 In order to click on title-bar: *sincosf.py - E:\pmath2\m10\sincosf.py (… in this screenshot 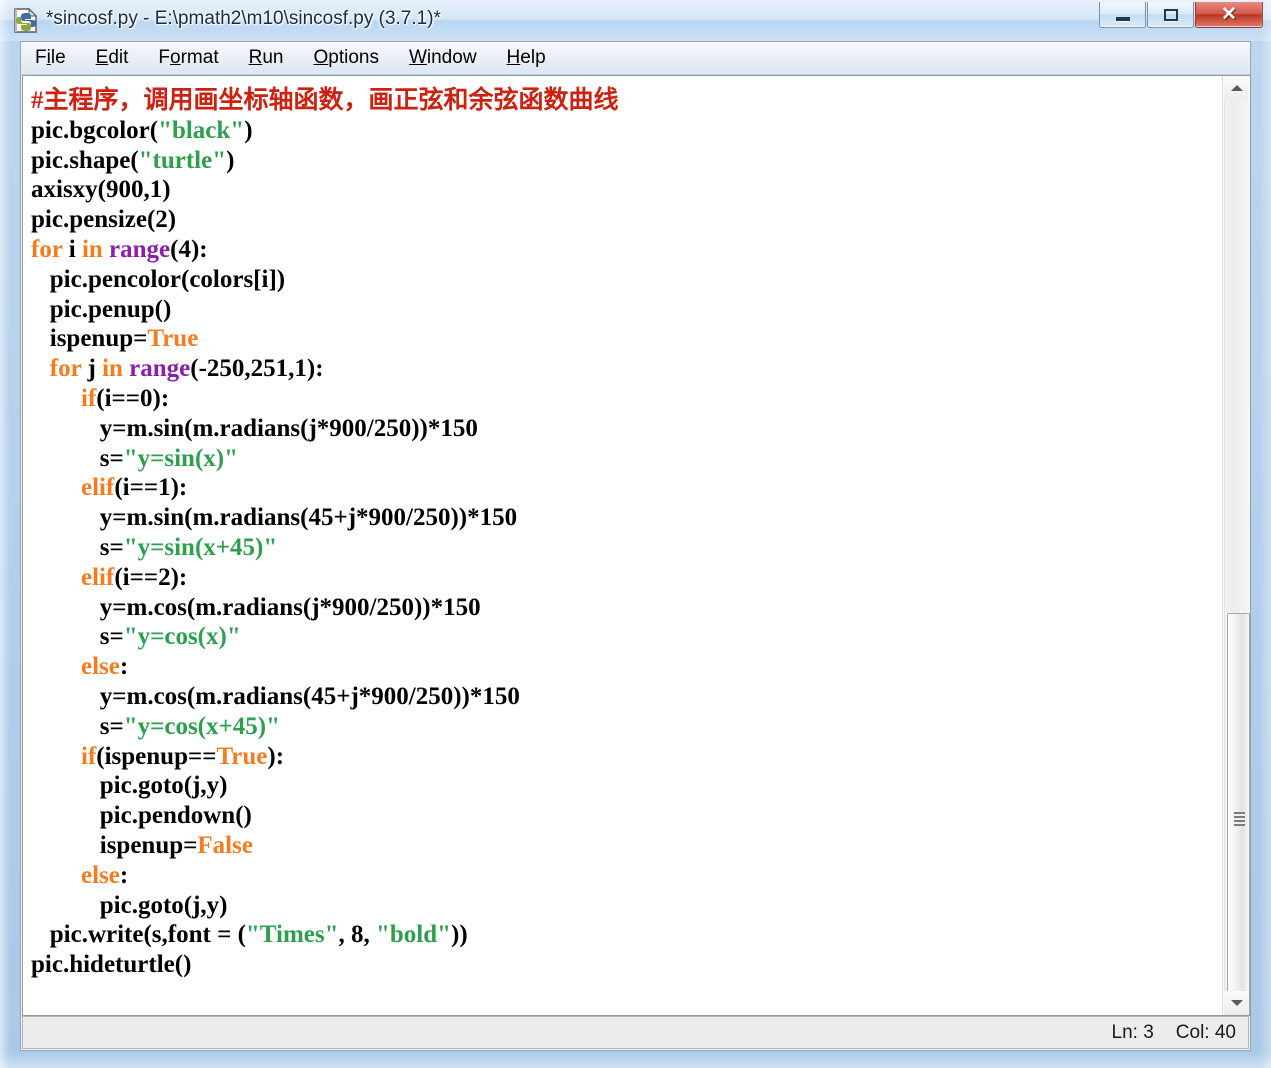, I will do `click(635, 20)`.